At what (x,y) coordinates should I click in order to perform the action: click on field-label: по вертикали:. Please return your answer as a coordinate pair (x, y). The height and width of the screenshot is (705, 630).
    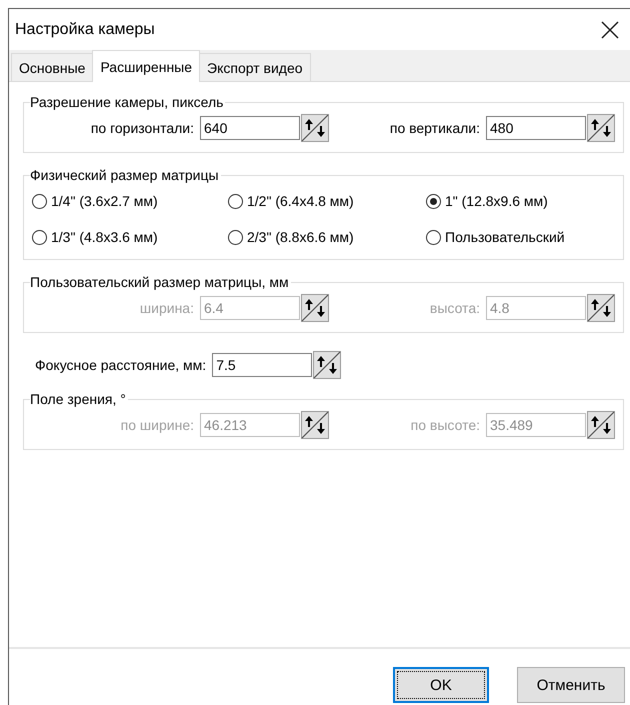
    Looking at the image, I should click on (434, 128).